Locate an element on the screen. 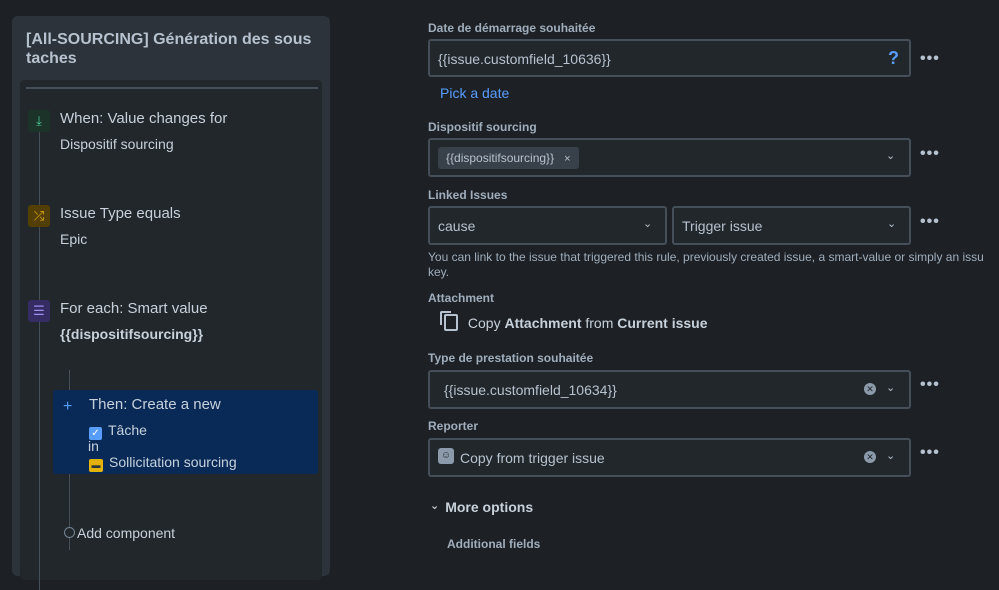 This screenshot has width=999, height=590. link-target-select: Trigger issue ⌄ is located at coordinates (791, 225).